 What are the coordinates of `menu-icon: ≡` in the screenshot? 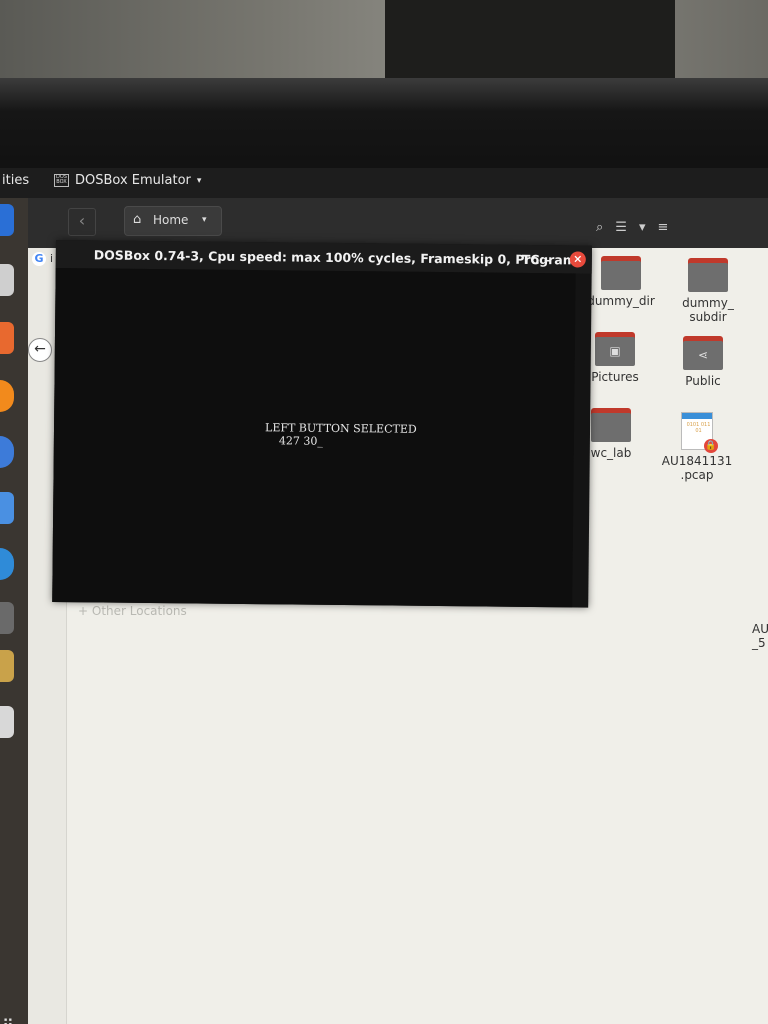 It's located at (662, 227).